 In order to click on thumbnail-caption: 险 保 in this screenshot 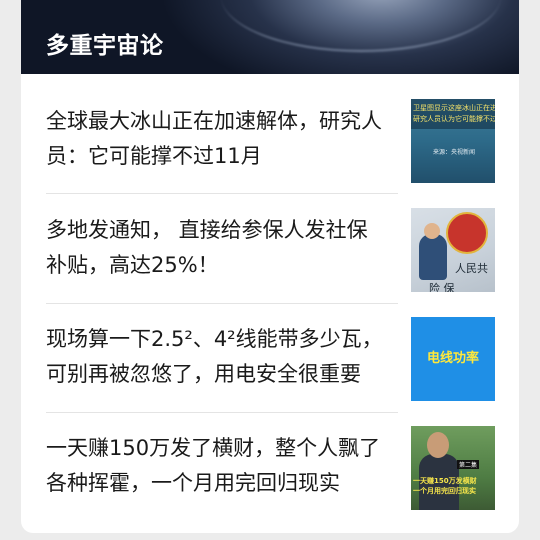, I will do `click(442, 287)`.